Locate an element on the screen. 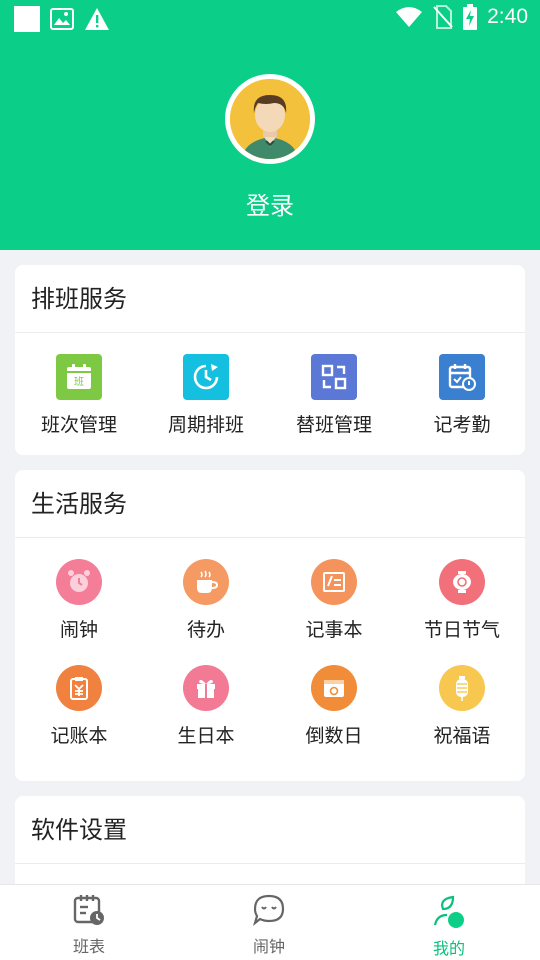 The image size is (540, 960). account-book-item: 记账本 is located at coordinates (79, 706).